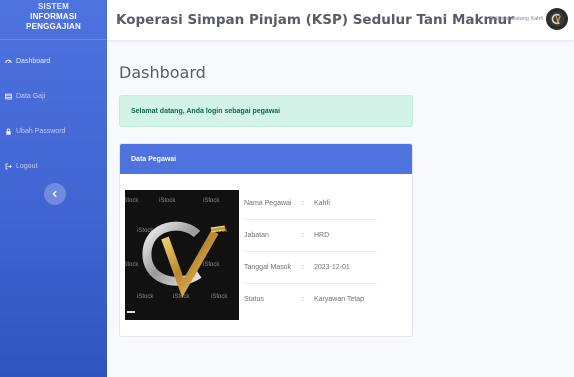 The width and height of the screenshot is (574, 377). What do you see at coordinates (310, 299) in the screenshot?
I see `info-row-status: Status : Karyawan Tetap` at bounding box center [310, 299].